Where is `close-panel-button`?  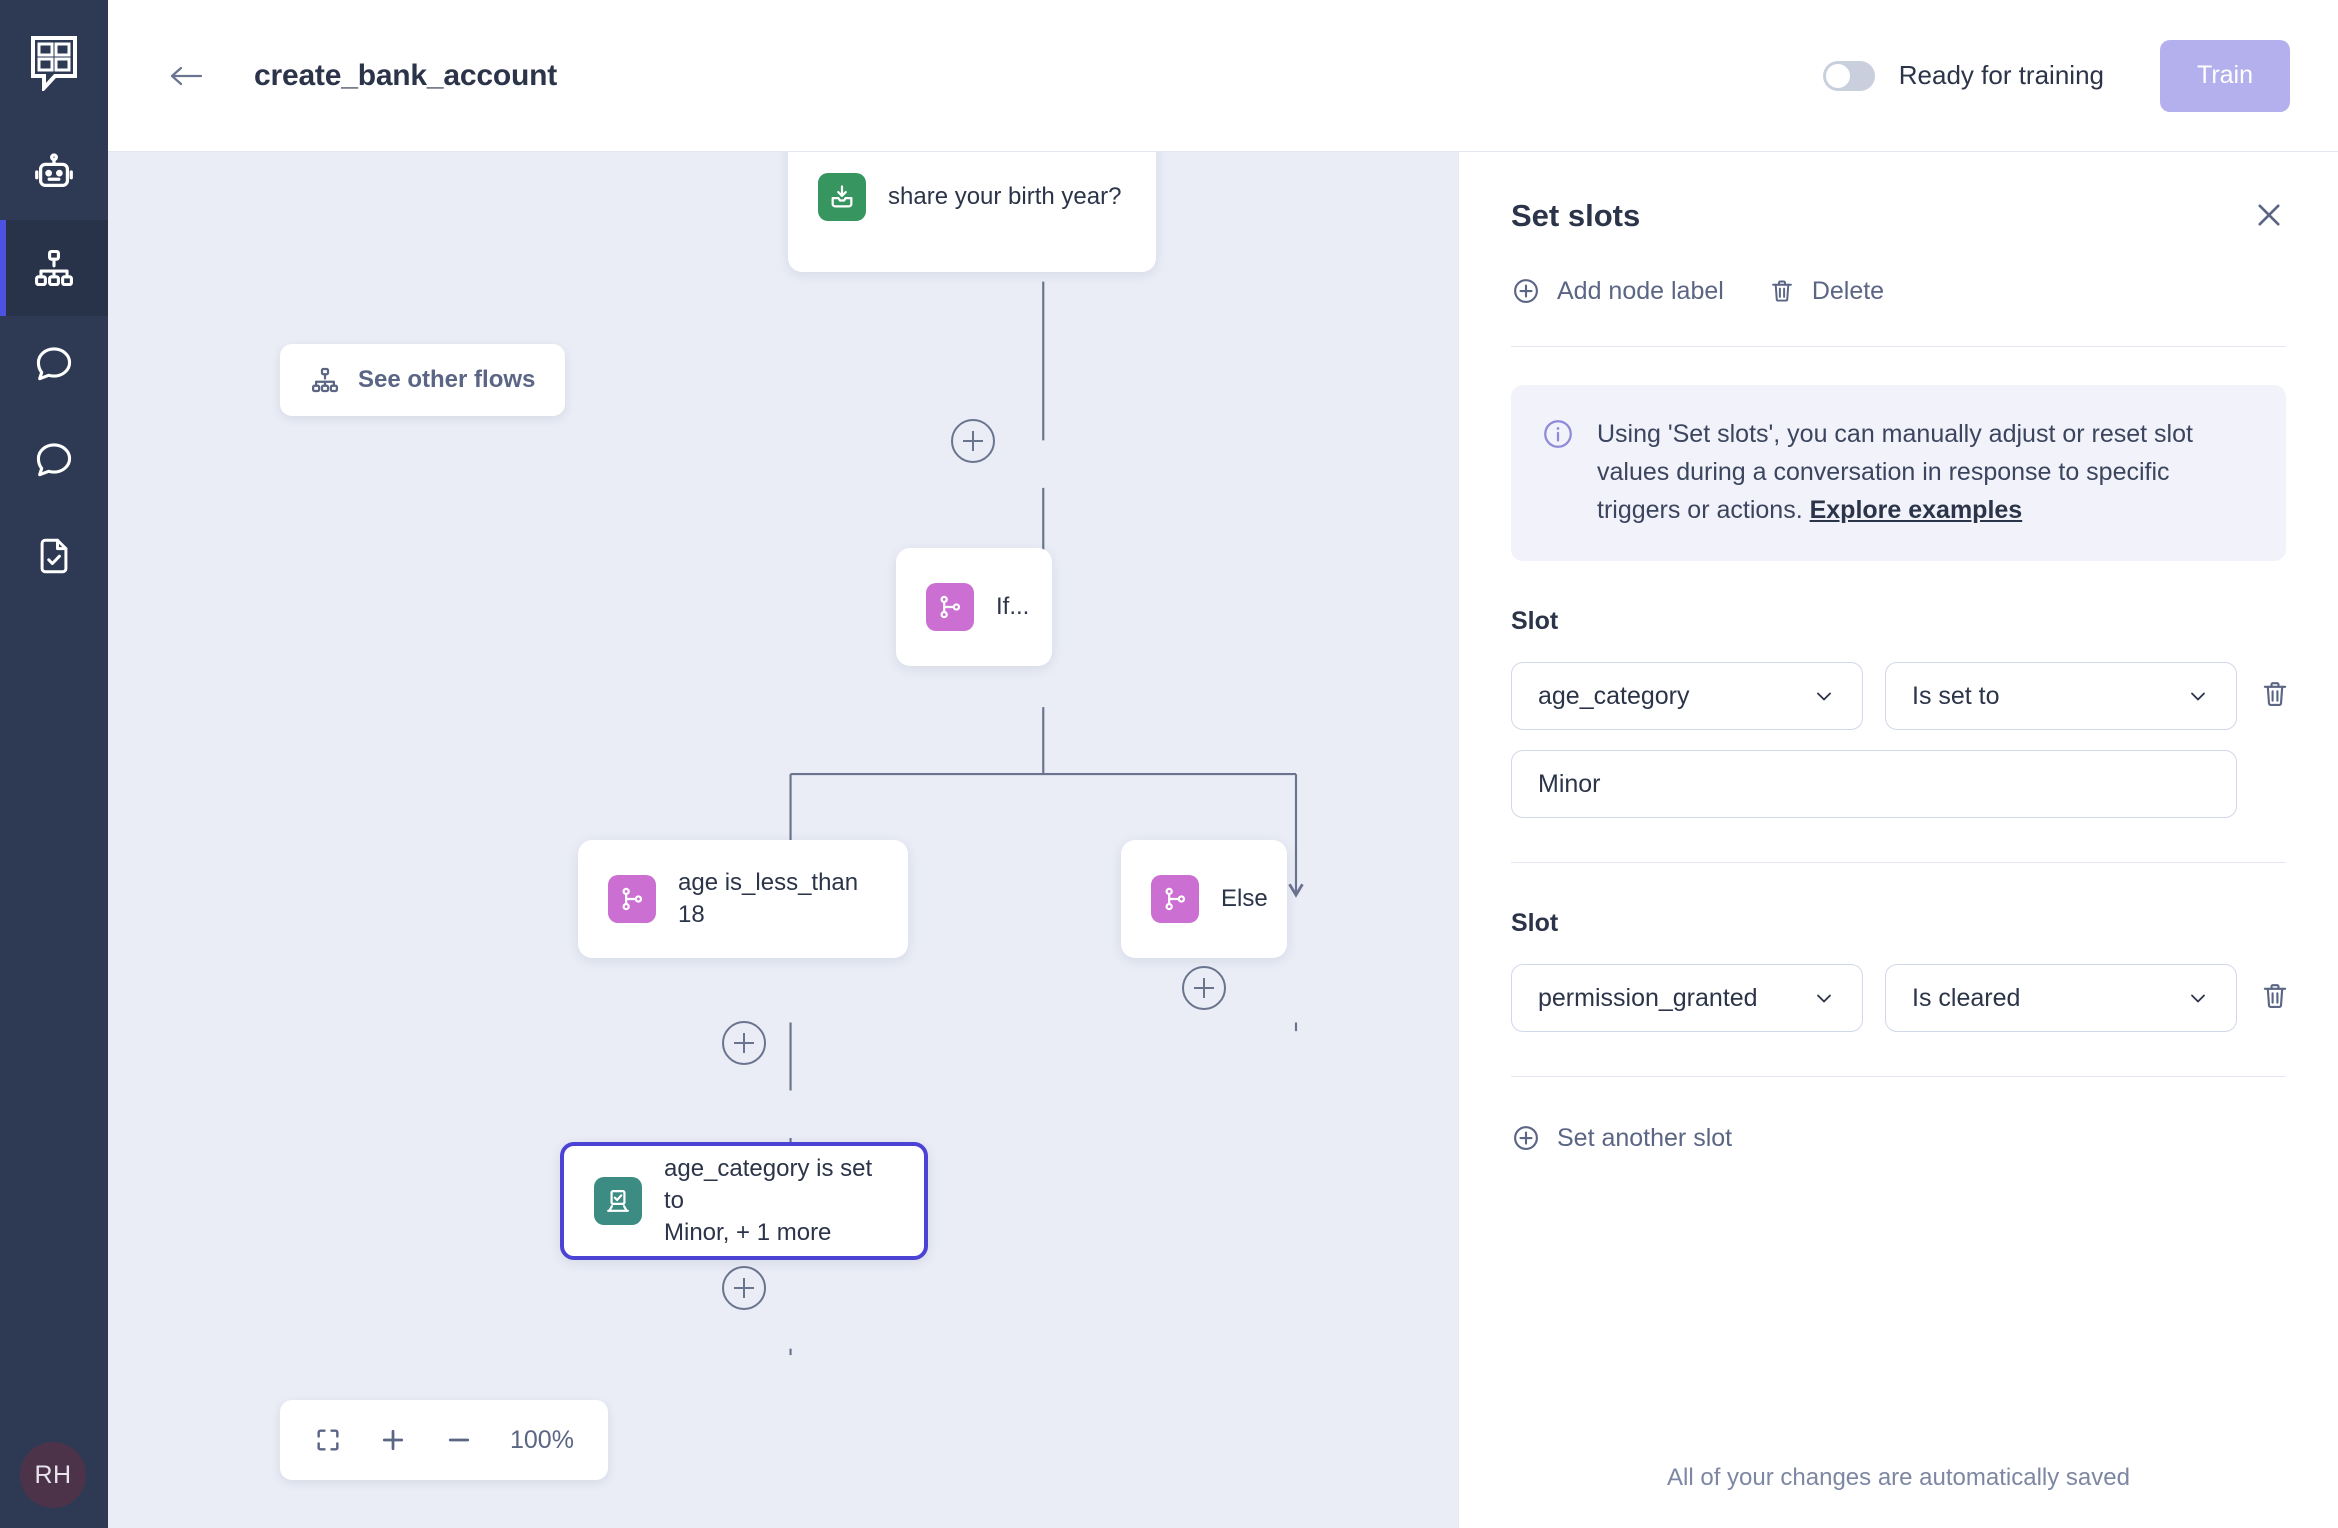
close-panel-button is located at coordinates (2269, 215).